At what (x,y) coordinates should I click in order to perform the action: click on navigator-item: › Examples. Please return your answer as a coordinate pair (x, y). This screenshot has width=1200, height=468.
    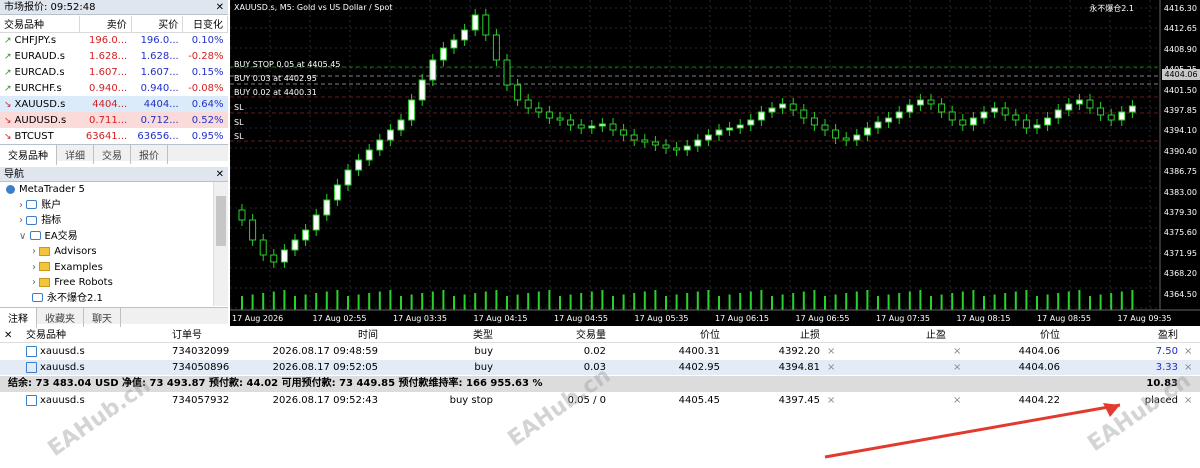
    Looking at the image, I should click on (106, 268).